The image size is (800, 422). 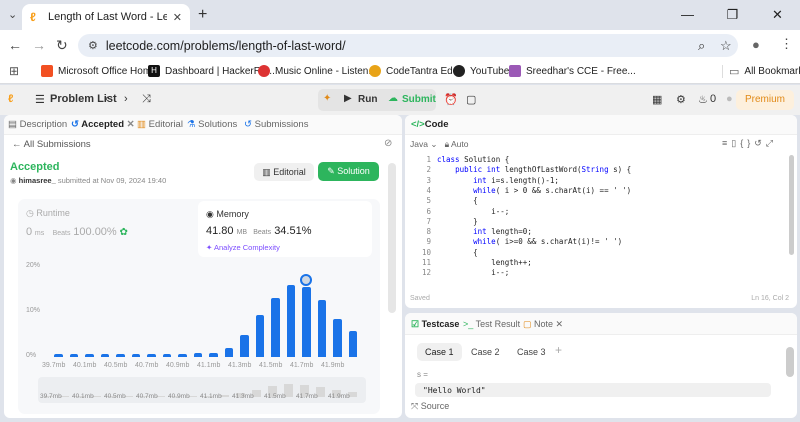 What do you see at coordinates (687, 15) in the screenshot?
I see `minimize-icon: —` at bounding box center [687, 15].